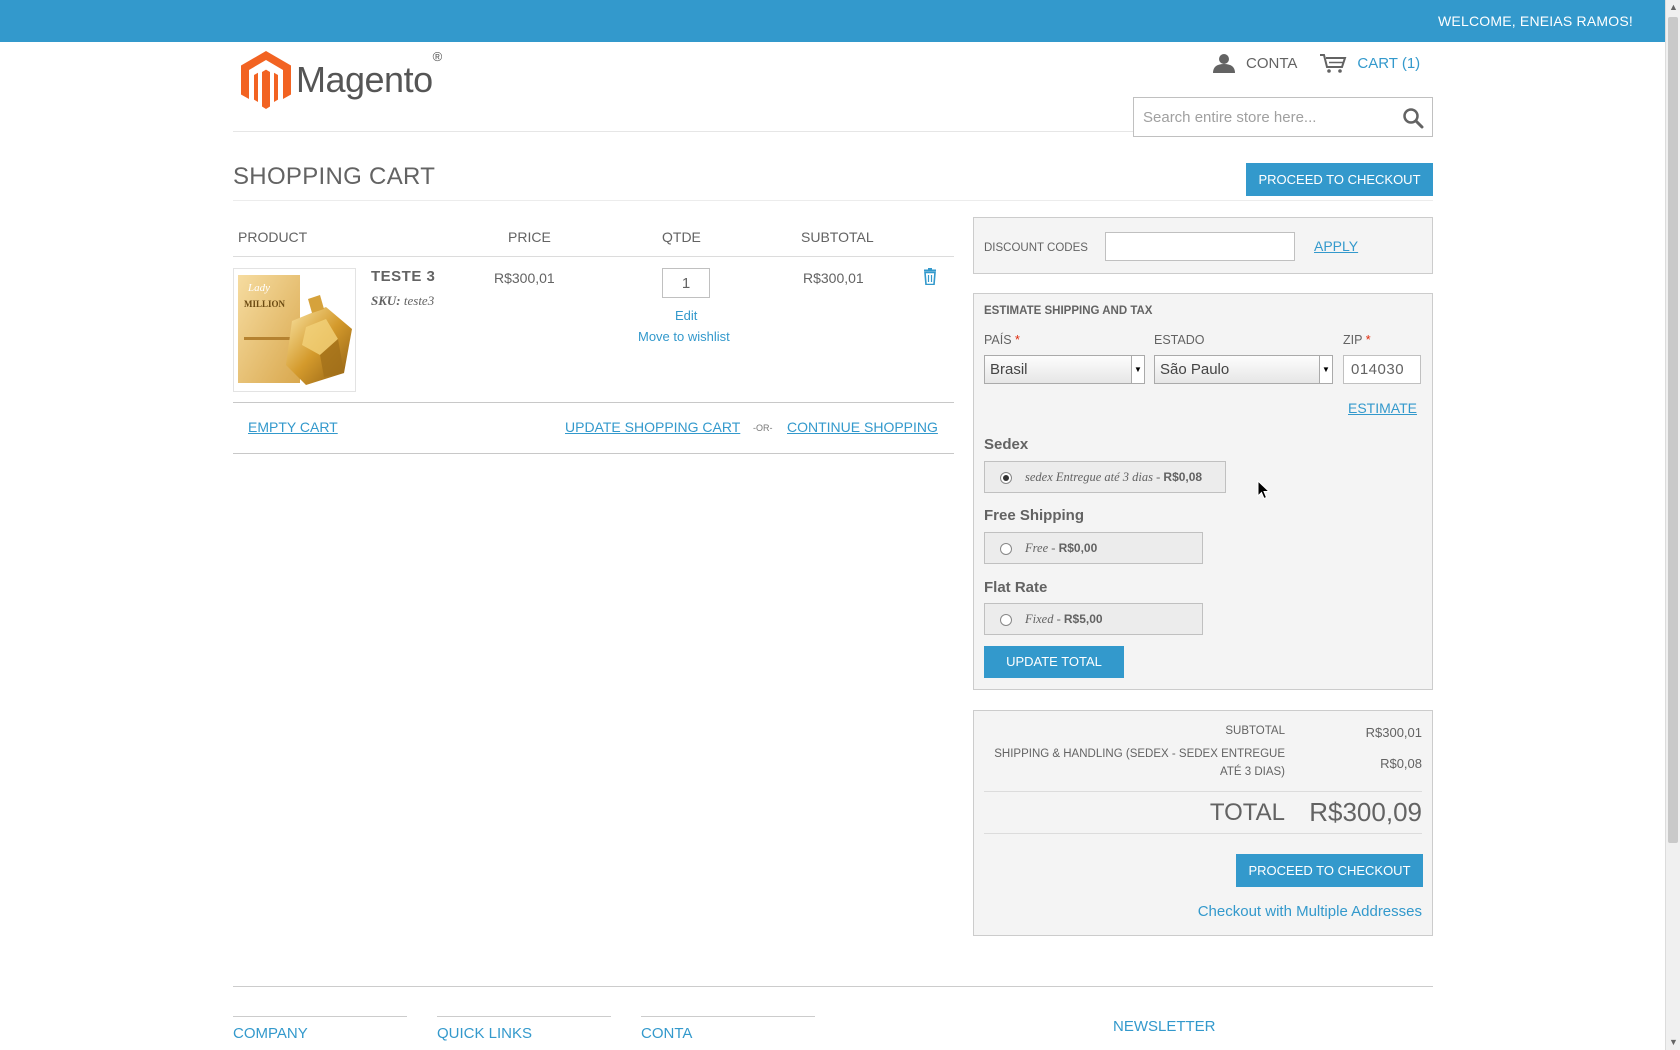 The image size is (1680, 1050). Describe the element at coordinates (1006, 478) in the screenshot. I see `radio-sedex` at that location.